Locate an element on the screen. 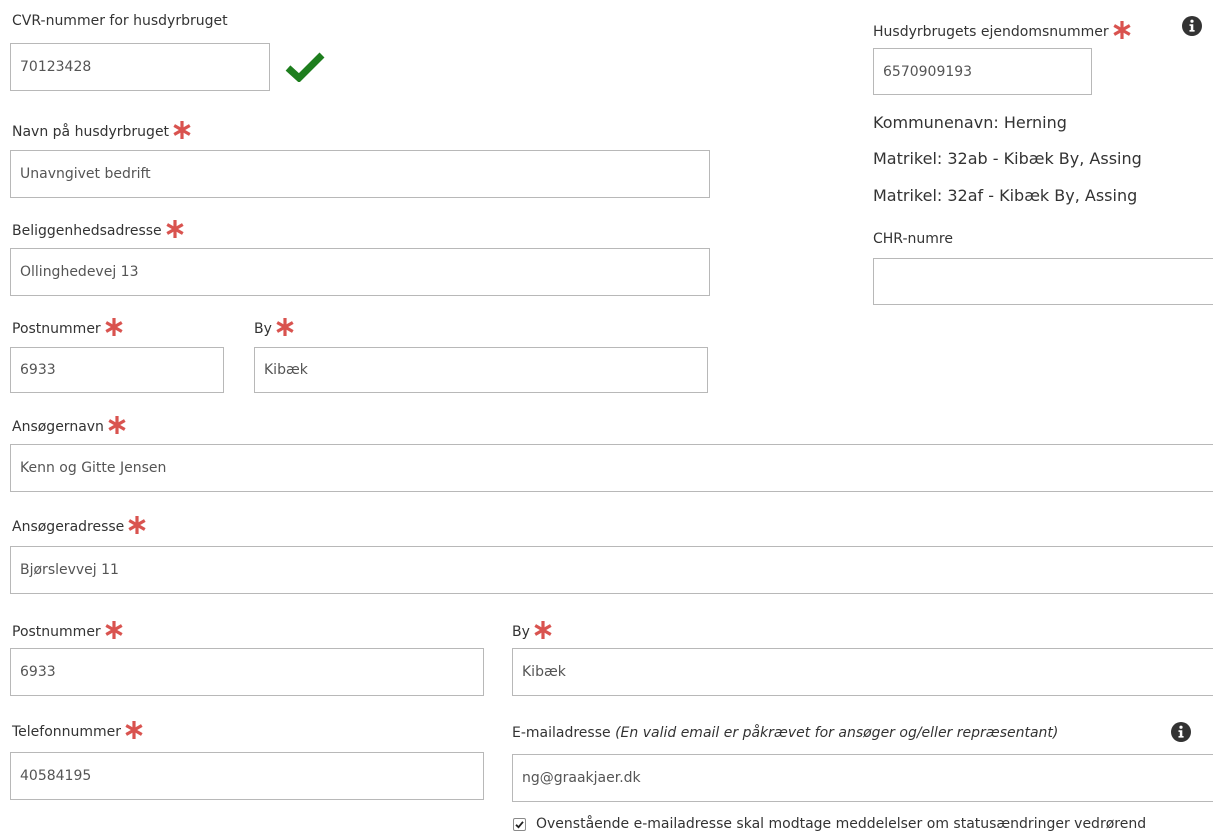  applicant-city-label: By is located at coordinates (532, 630).